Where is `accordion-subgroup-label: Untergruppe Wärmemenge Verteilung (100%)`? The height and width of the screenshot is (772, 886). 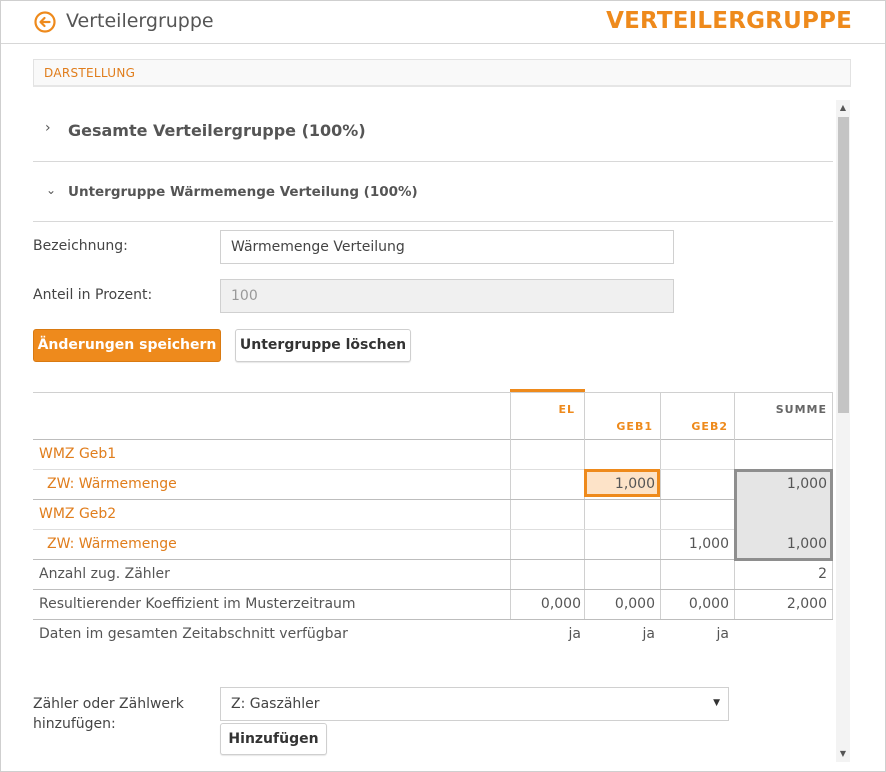
accordion-subgroup-label: Untergruppe Wärmemenge Verteilung (100%) is located at coordinates (243, 192).